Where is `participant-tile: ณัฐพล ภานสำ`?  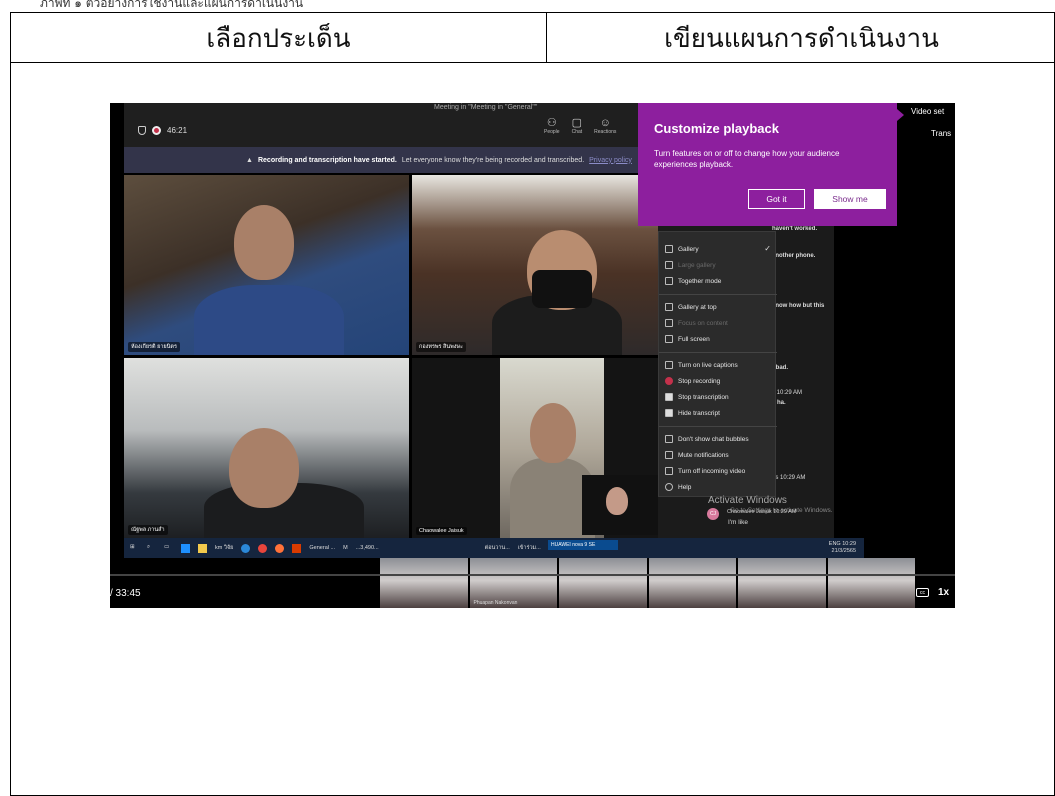 participant-tile: ณัฐพล ภานสำ is located at coordinates (266, 448).